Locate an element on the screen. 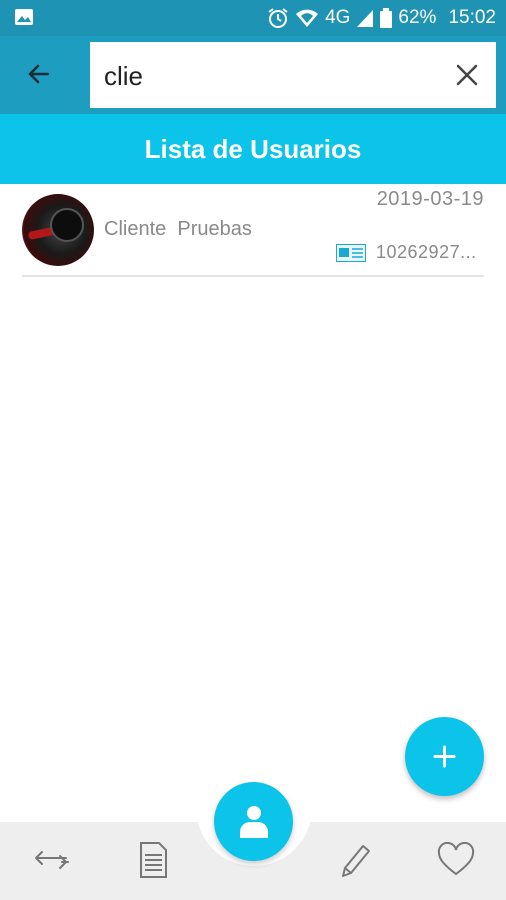 The image size is (506, 900). clock: 15:02 is located at coordinates (472, 17).